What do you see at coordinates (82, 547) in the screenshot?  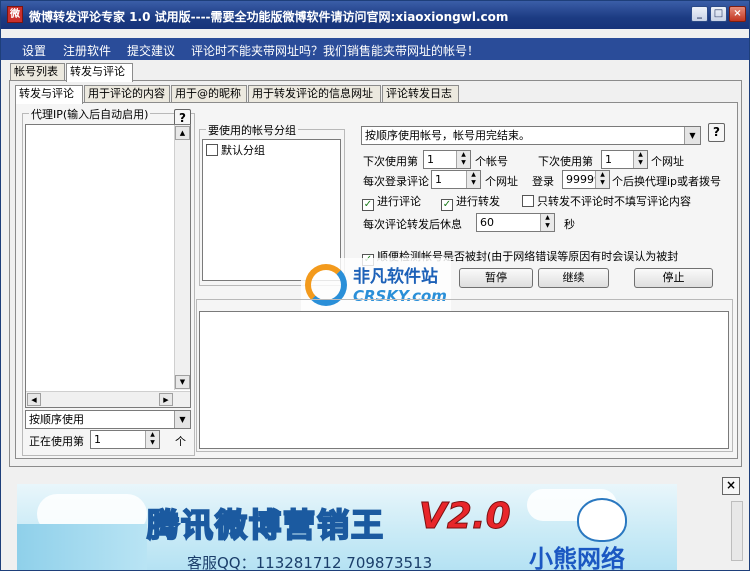 I see `people-silhouette` at bounding box center [82, 547].